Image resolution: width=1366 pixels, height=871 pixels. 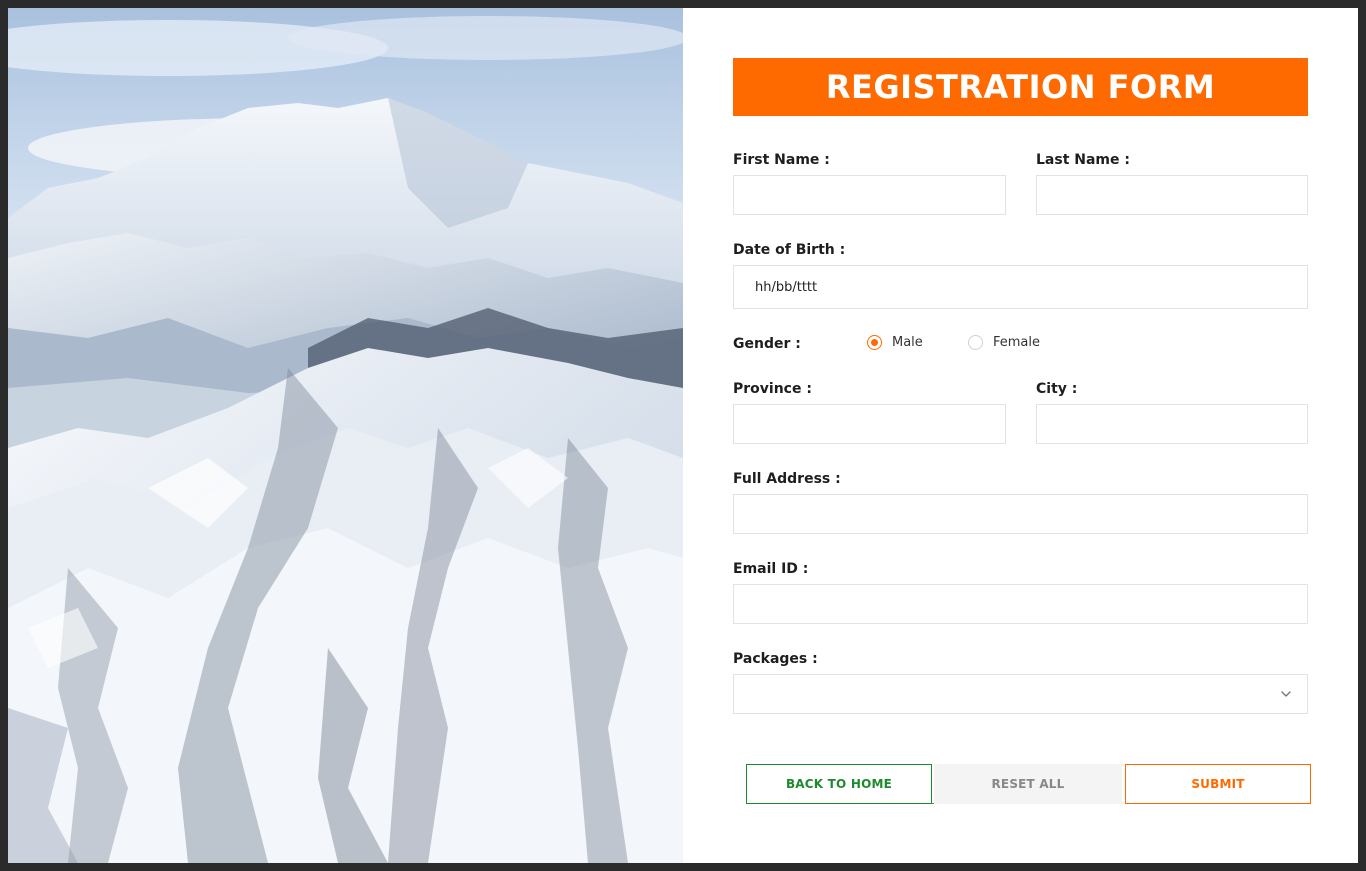 What do you see at coordinates (1172, 424) in the screenshot?
I see `city-input` at bounding box center [1172, 424].